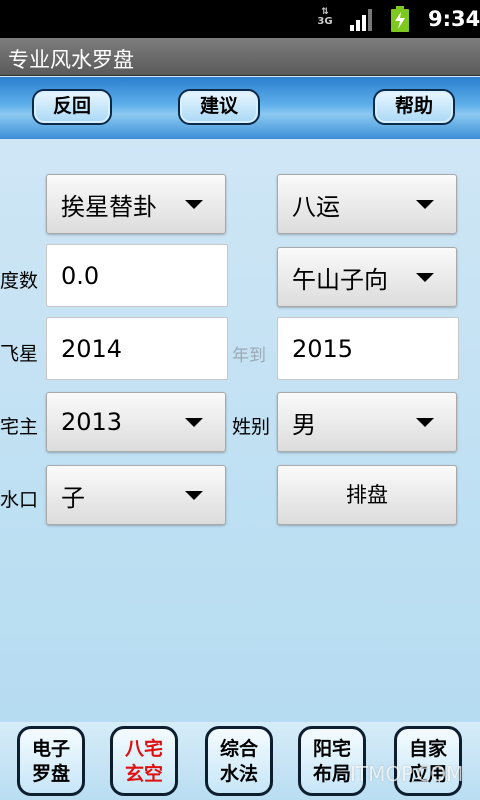 The height and width of the screenshot is (800, 480). I want to click on help-button: 帮助, so click(414, 107).